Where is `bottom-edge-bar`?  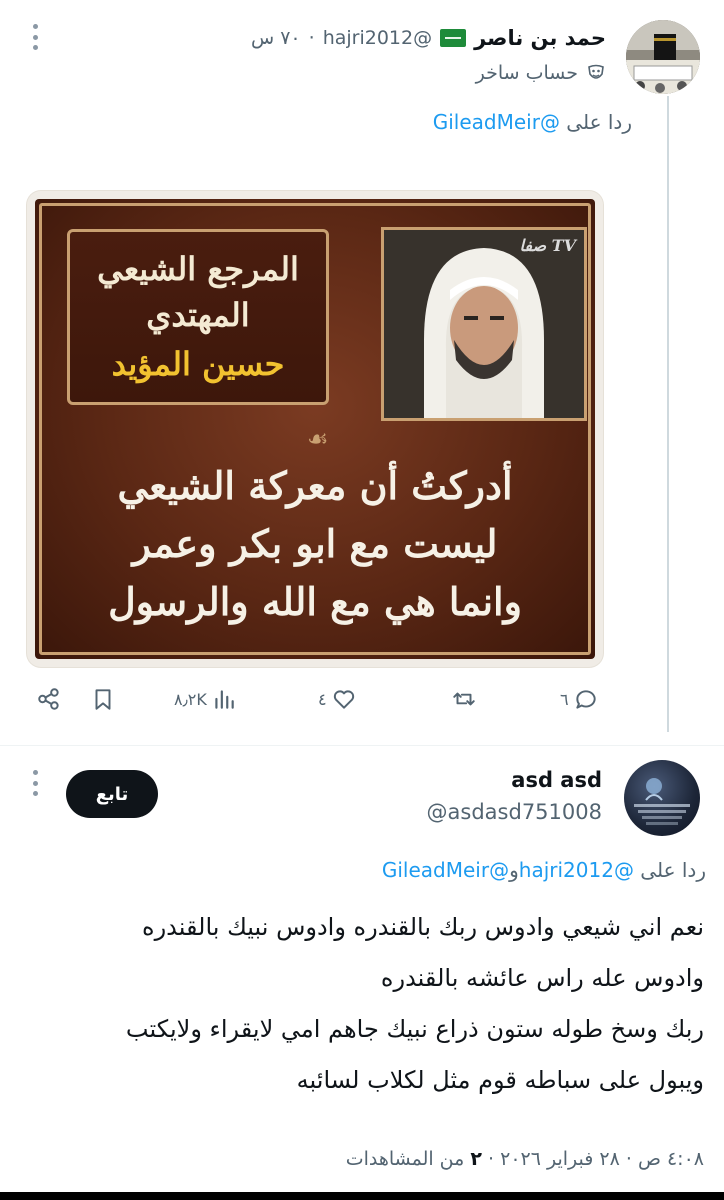 bottom-edge-bar is located at coordinates (362, 1196).